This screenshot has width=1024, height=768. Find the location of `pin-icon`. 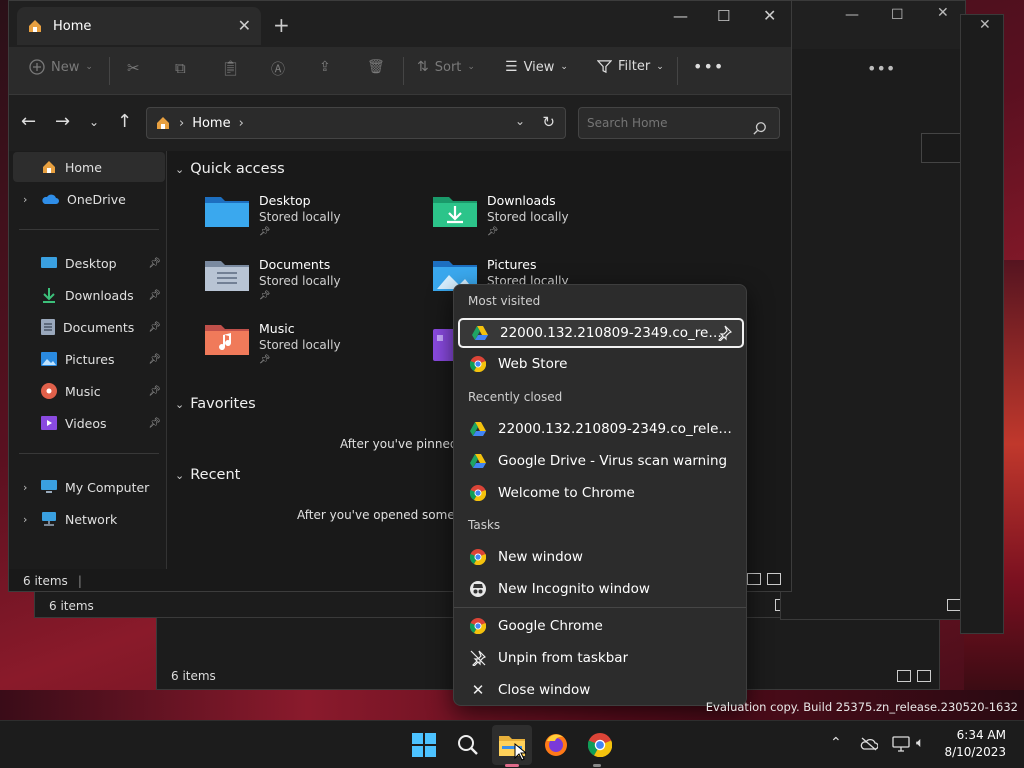

pin-icon is located at coordinates (724, 333).